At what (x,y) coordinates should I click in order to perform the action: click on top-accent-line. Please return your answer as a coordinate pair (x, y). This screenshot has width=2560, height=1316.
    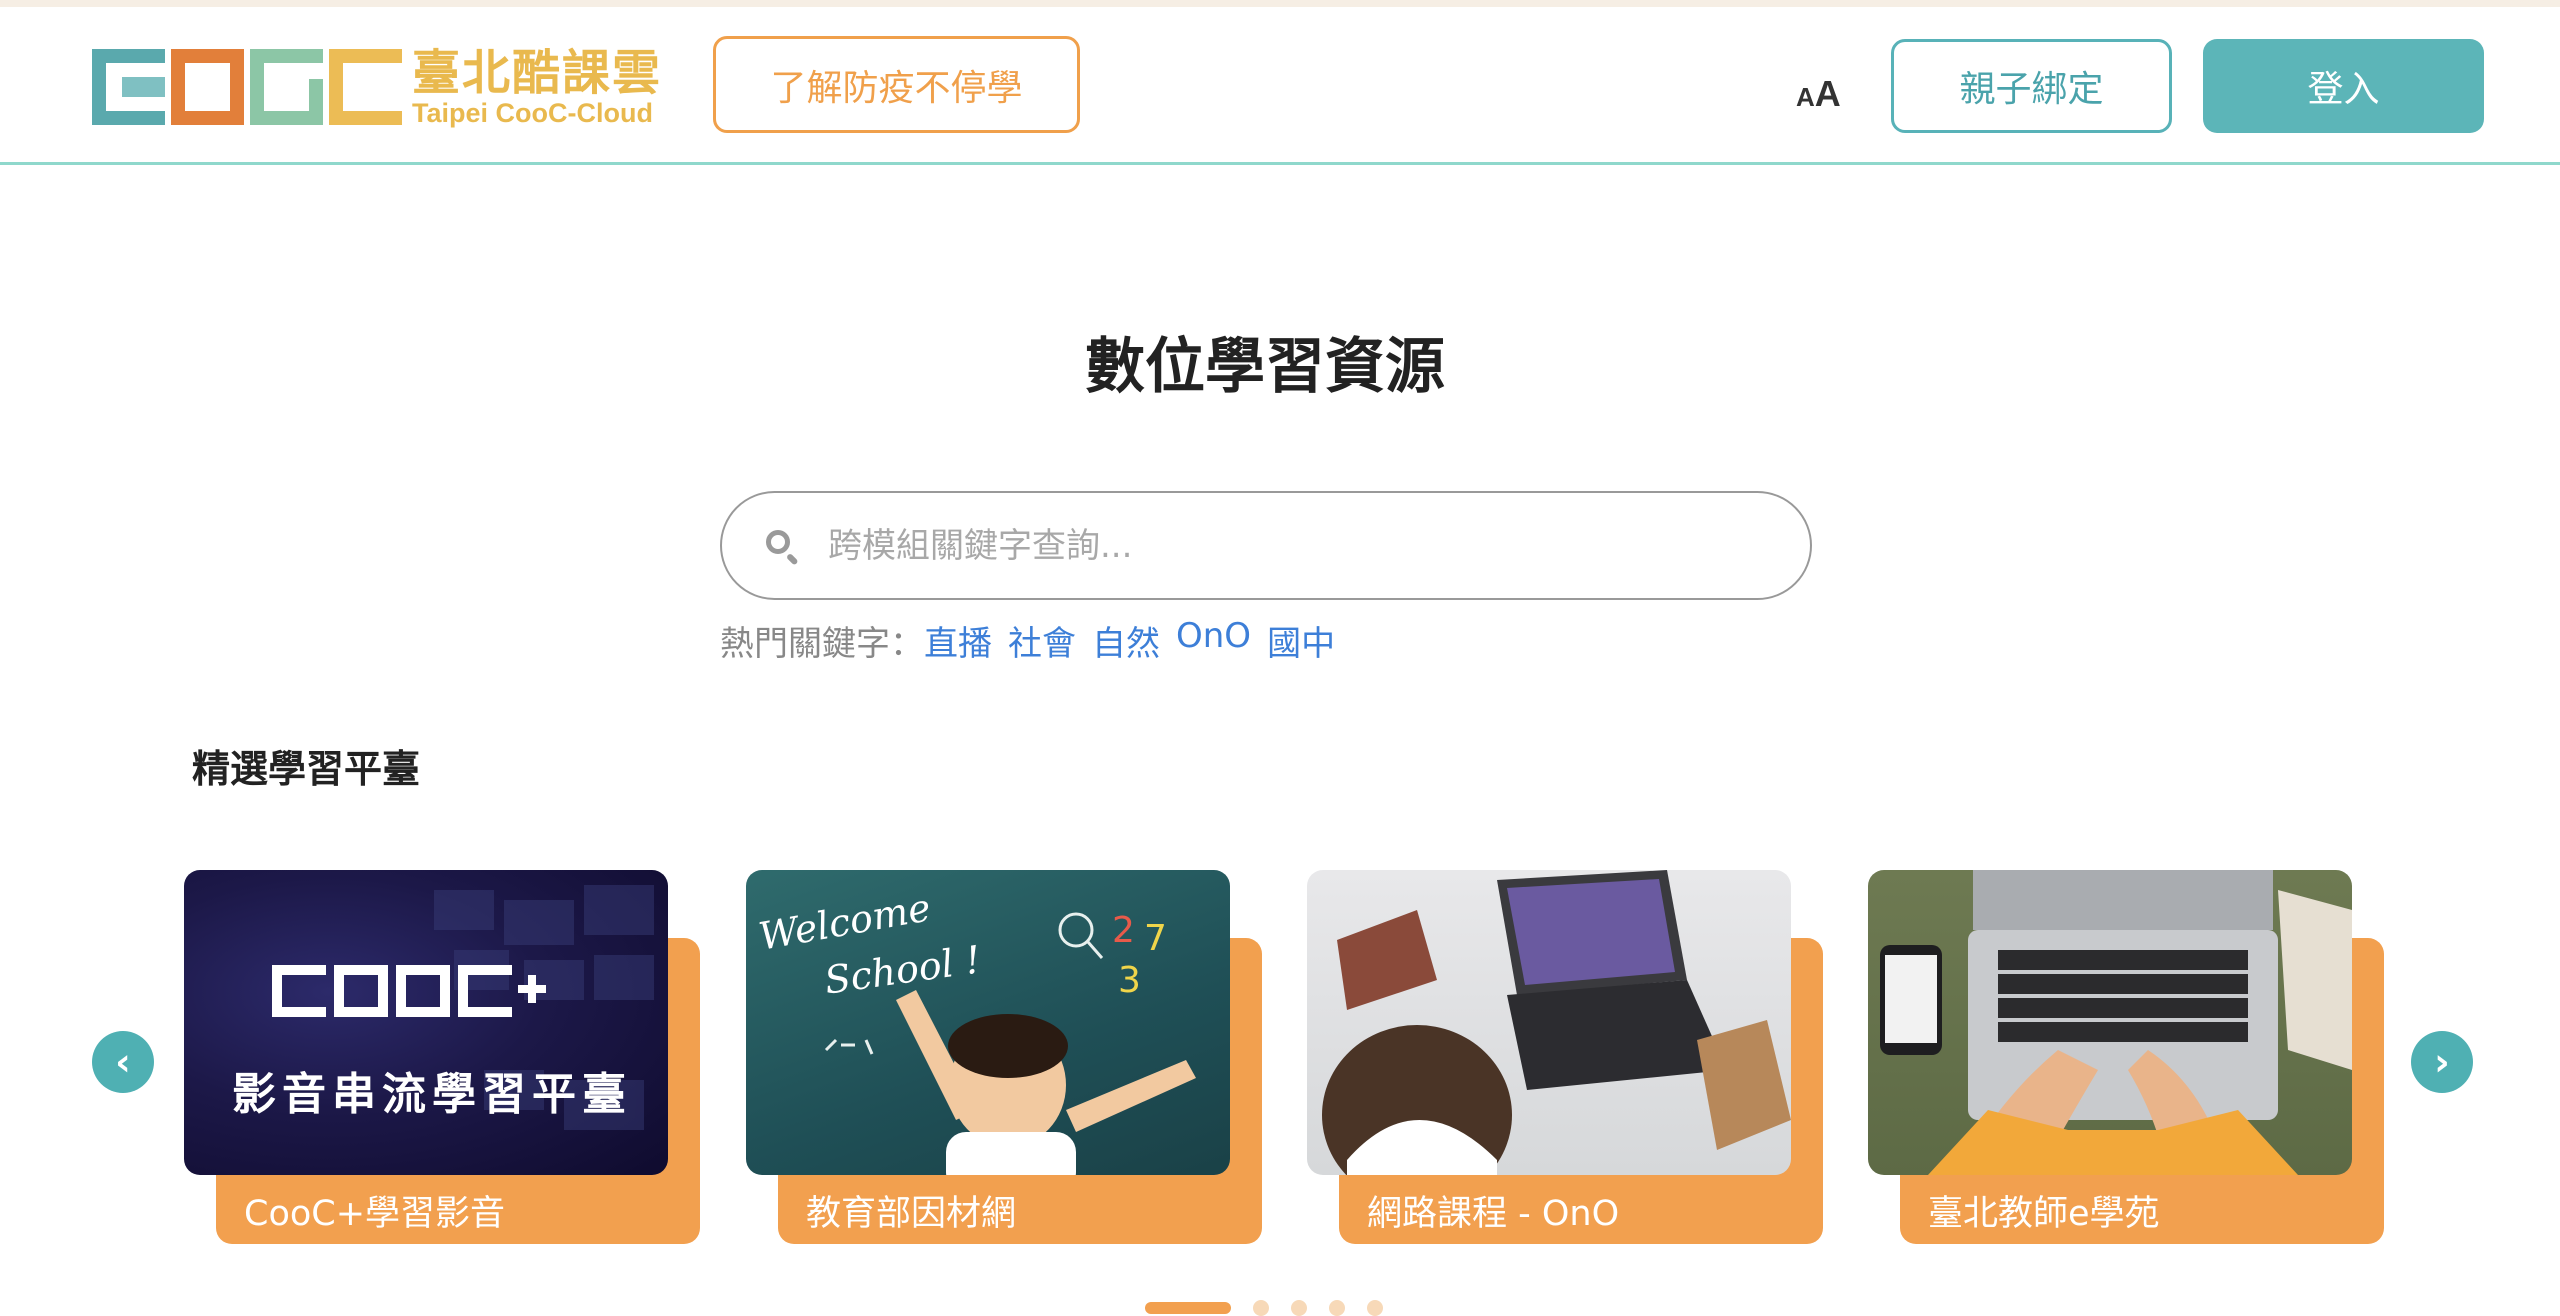
    Looking at the image, I should click on (1280, 3).